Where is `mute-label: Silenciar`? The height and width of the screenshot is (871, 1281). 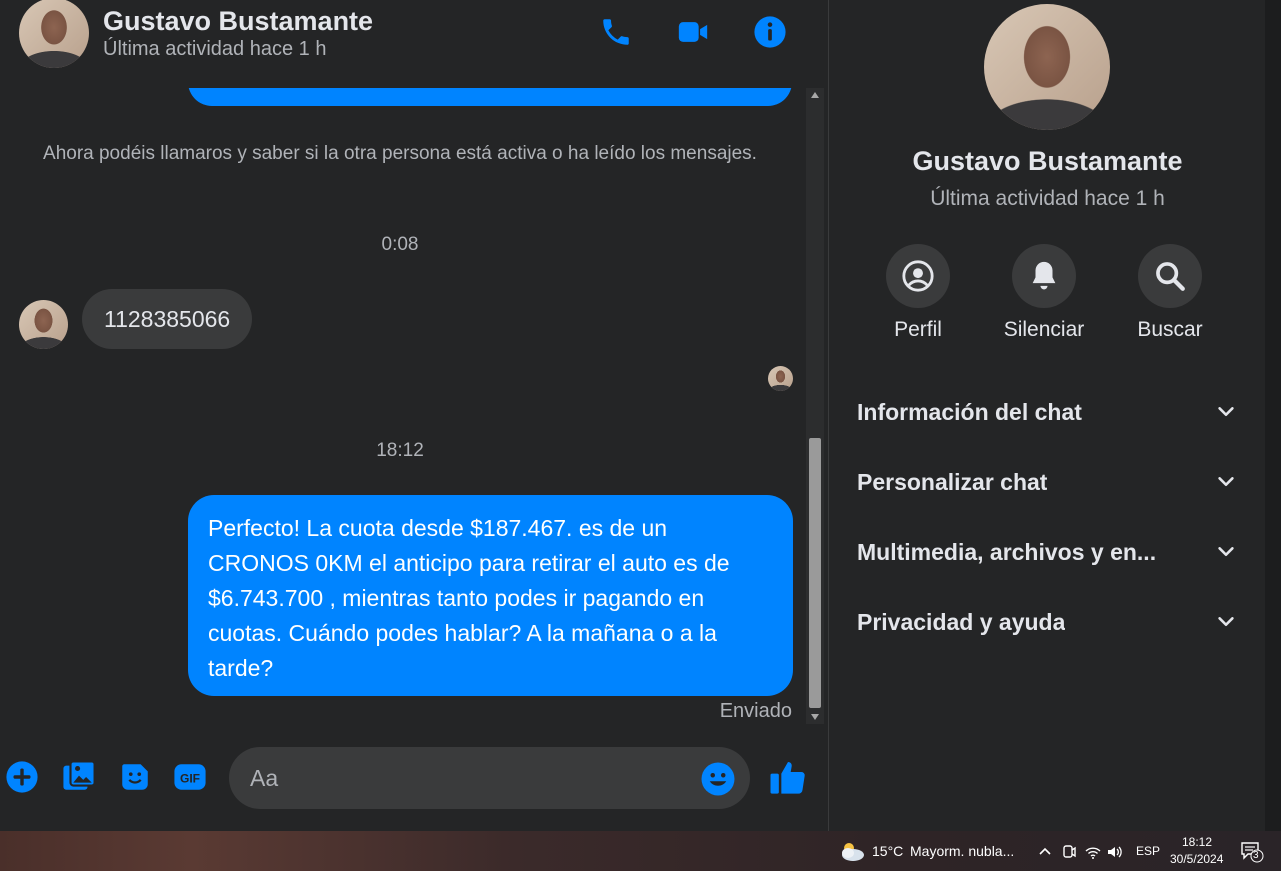 mute-label: Silenciar is located at coordinates (1044, 329).